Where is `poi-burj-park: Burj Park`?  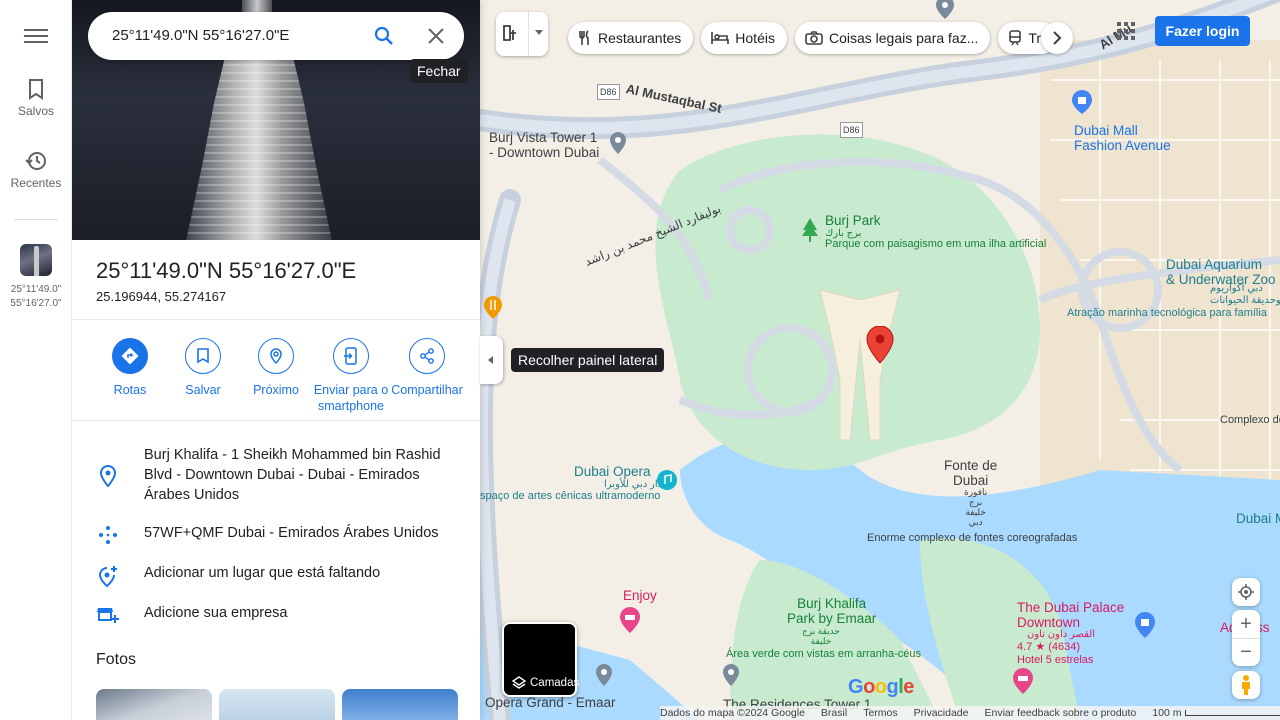 poi-burj-park: Burj Park is located at coordinates (853, 220).